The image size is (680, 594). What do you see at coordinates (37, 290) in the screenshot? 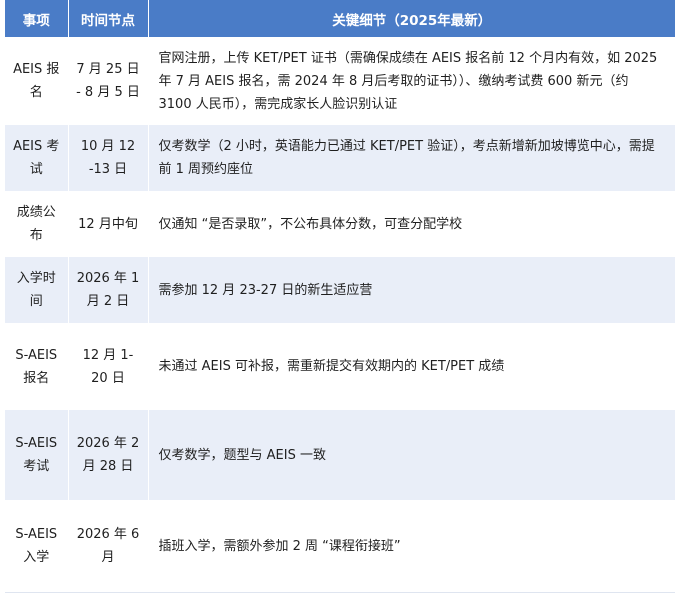
I see `cell-item: 入学时间` at bounding box center [37, 290].